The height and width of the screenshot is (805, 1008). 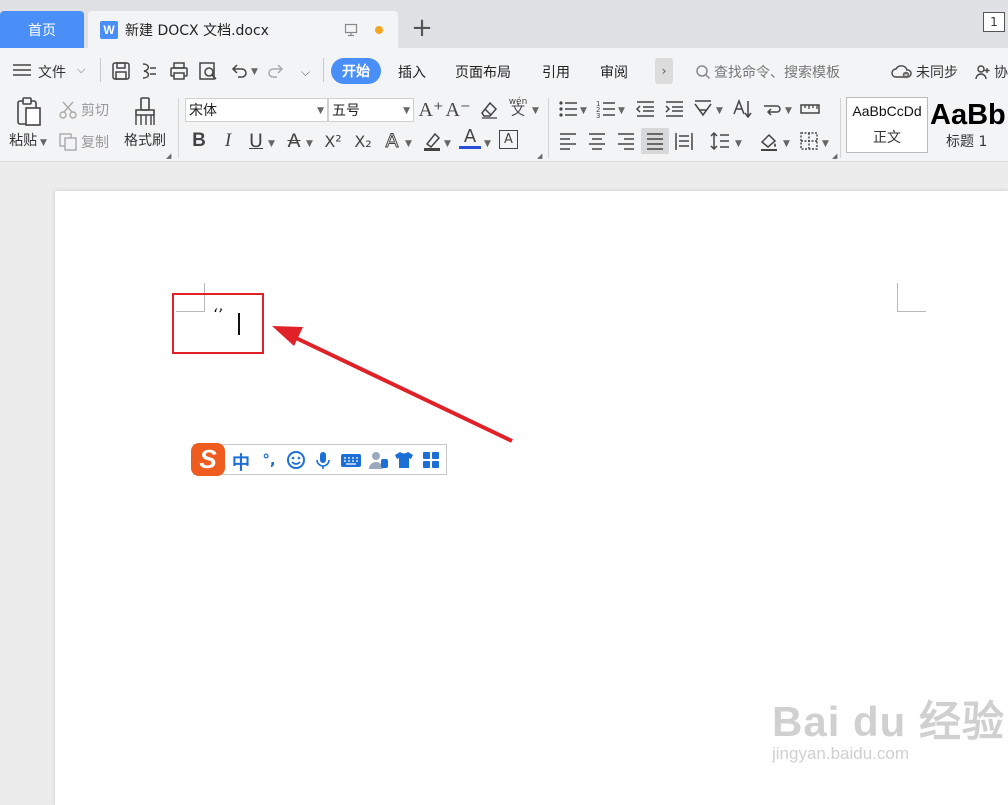 What do you see at coordinates (1001, 73) in the screenshot?
I see `collaborate-label: 协` at bounding box center [1001, 73].